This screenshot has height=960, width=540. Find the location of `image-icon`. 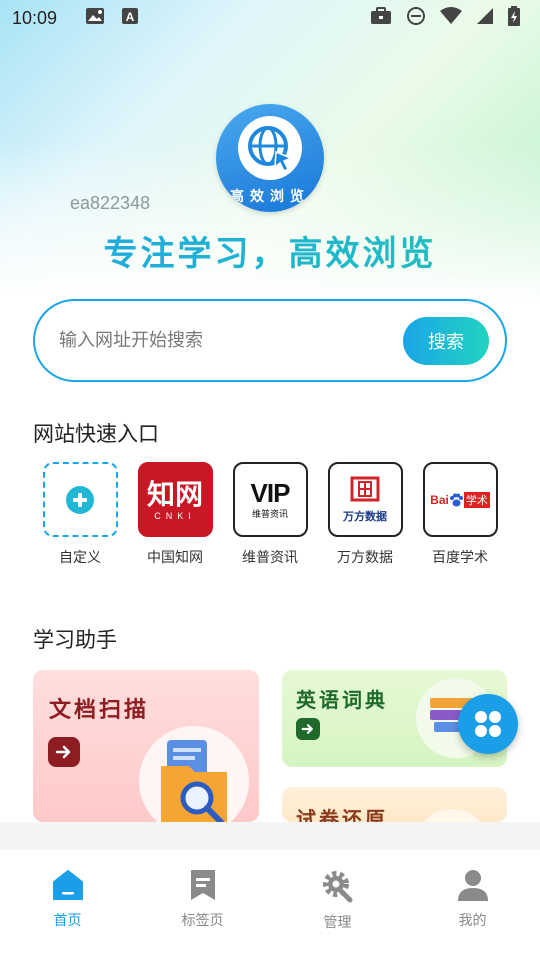

image-icon is located at coordinates (95, 18).